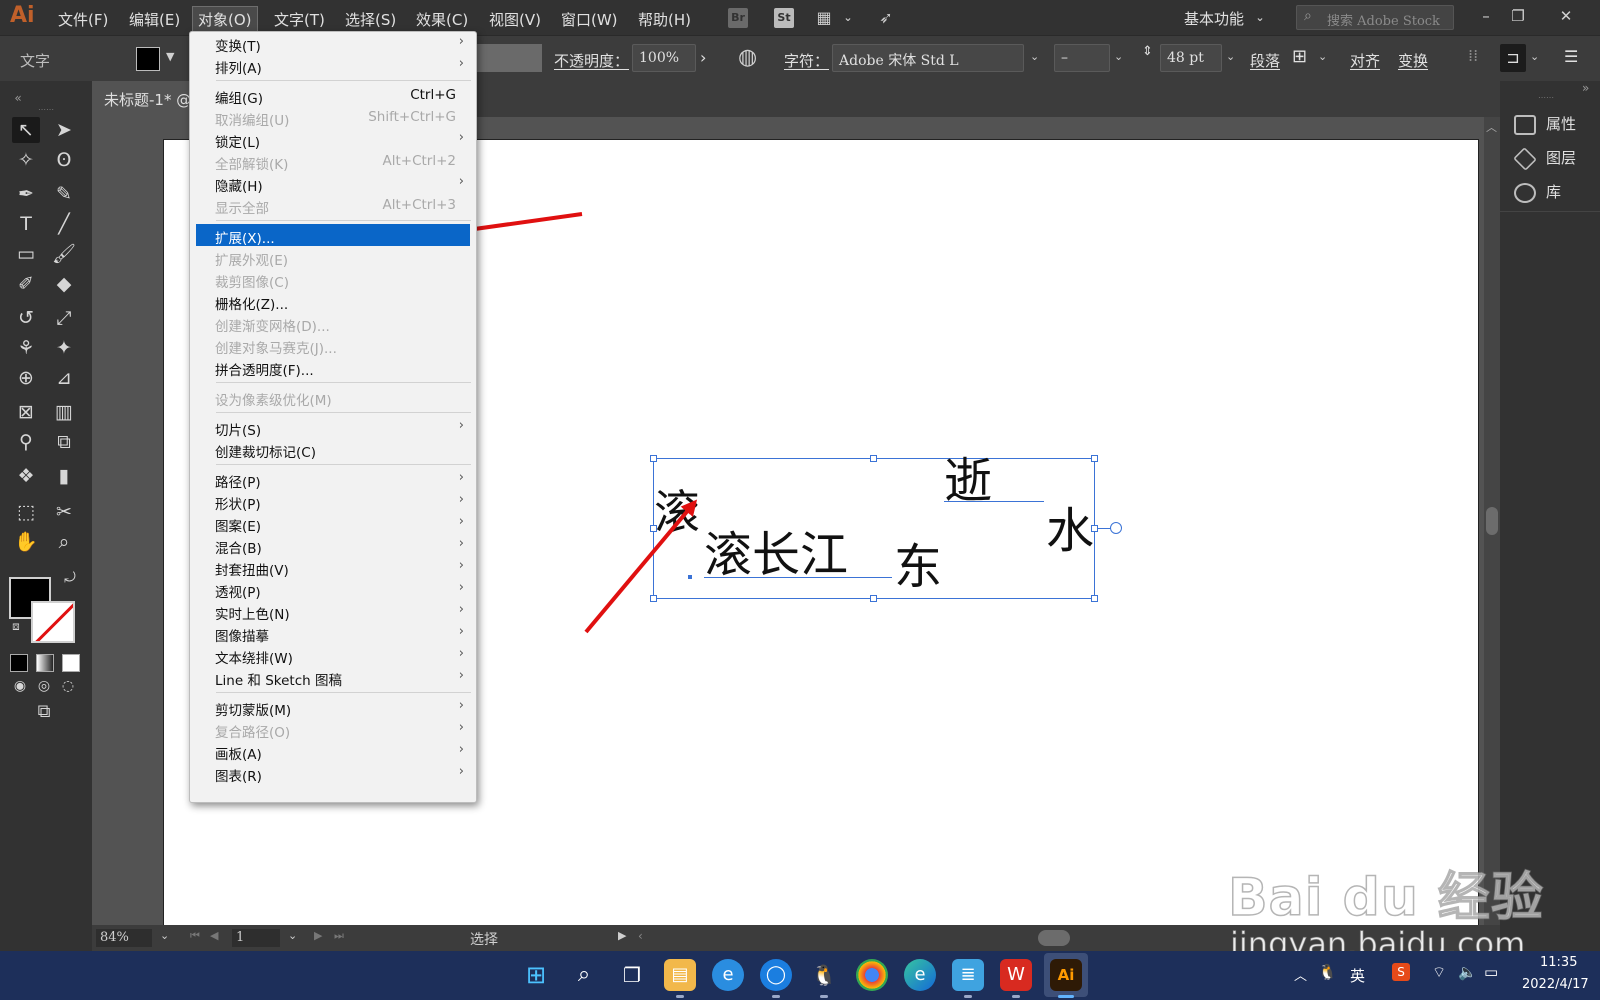 Image resolution: width=1600 pixels, height=1000 pixels. Describe the element at coordinates (64, 194) in the screenshot. I see `curvature-tool-icon: ✎` at that location.